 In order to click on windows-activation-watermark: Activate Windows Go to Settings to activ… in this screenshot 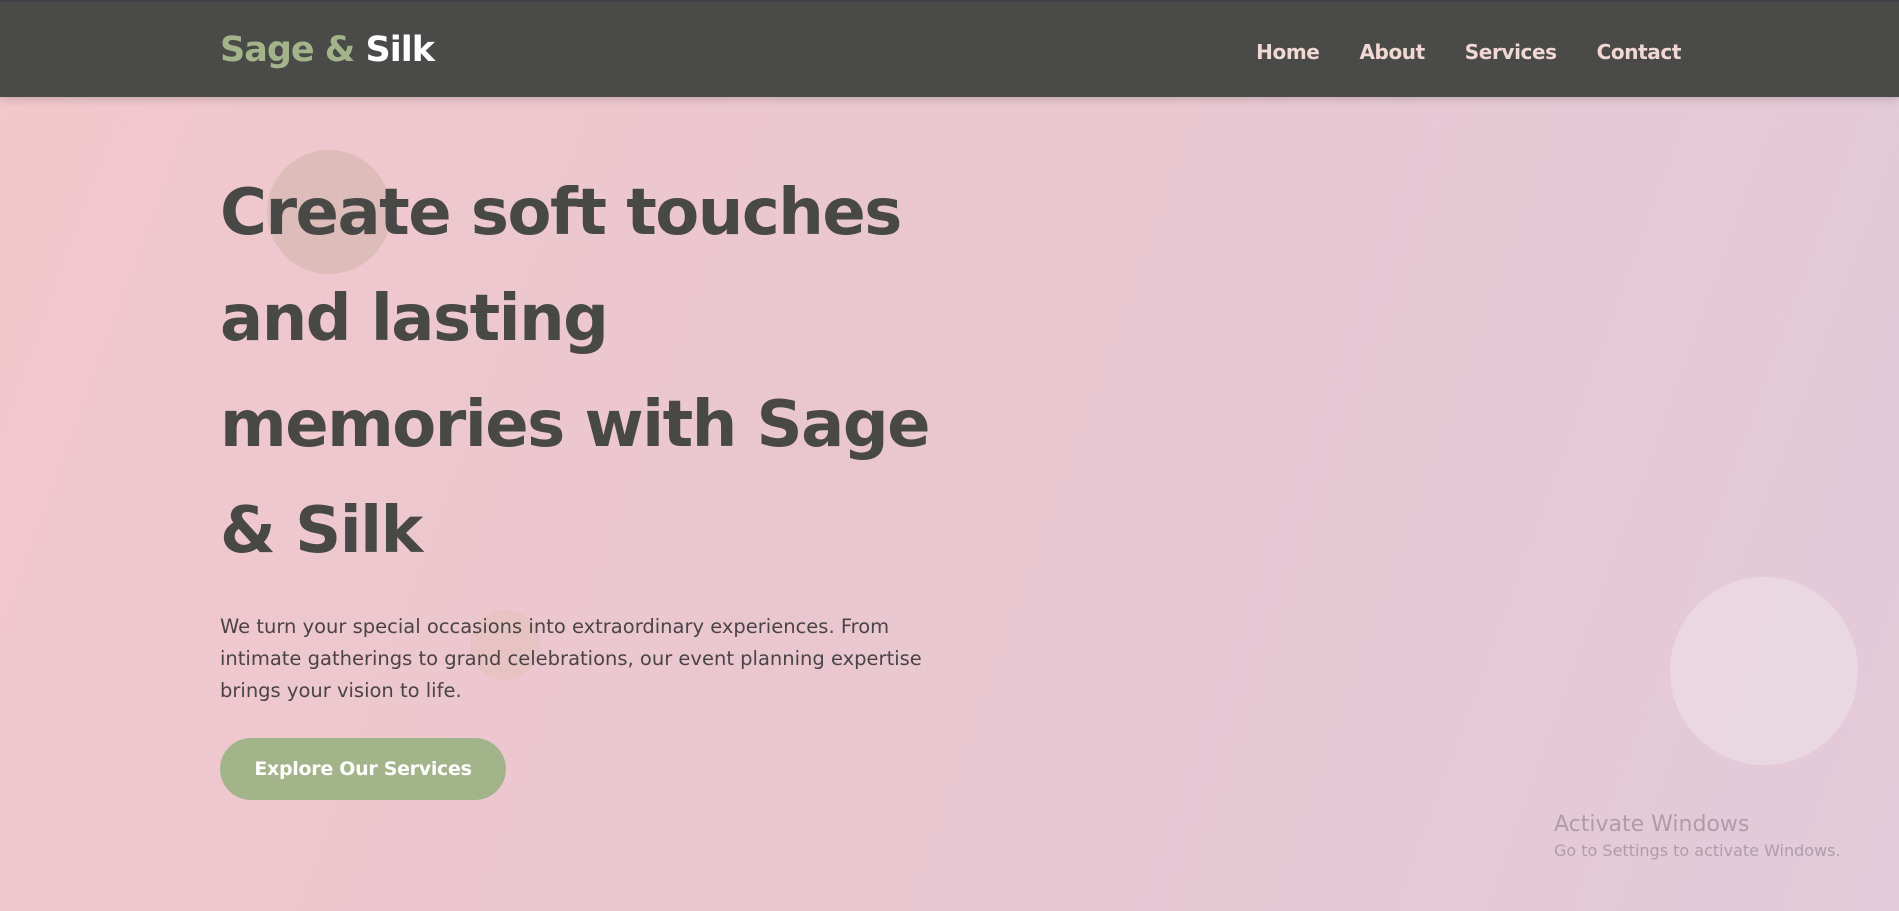, I will do `click(1697, 836)`.